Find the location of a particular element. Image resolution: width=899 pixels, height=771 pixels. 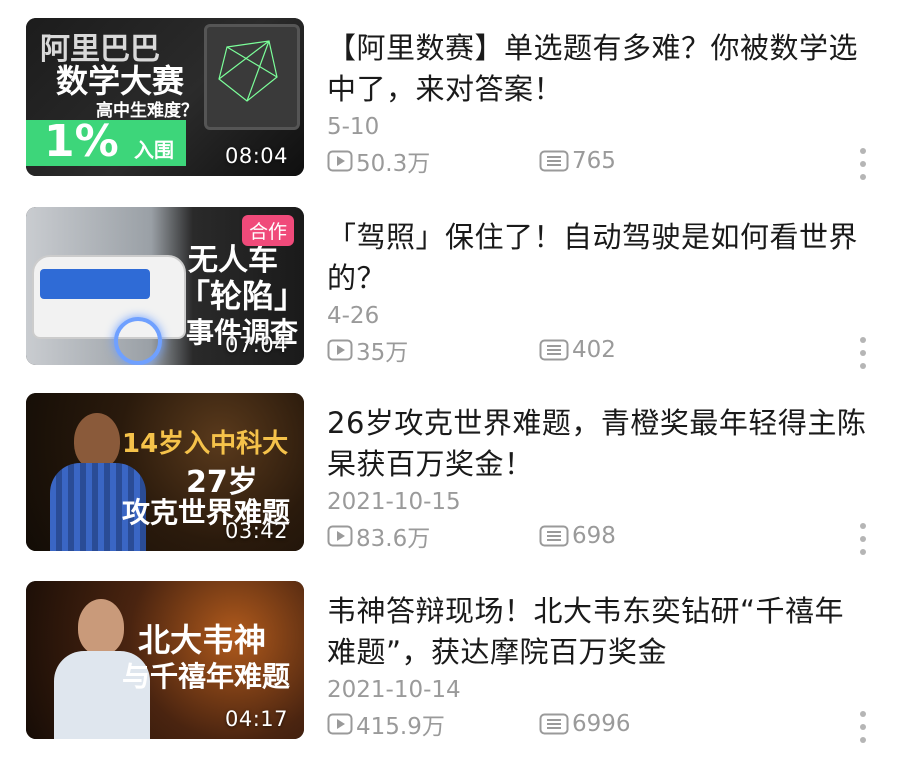

vehicle-window is located at coordinates (95, 284).